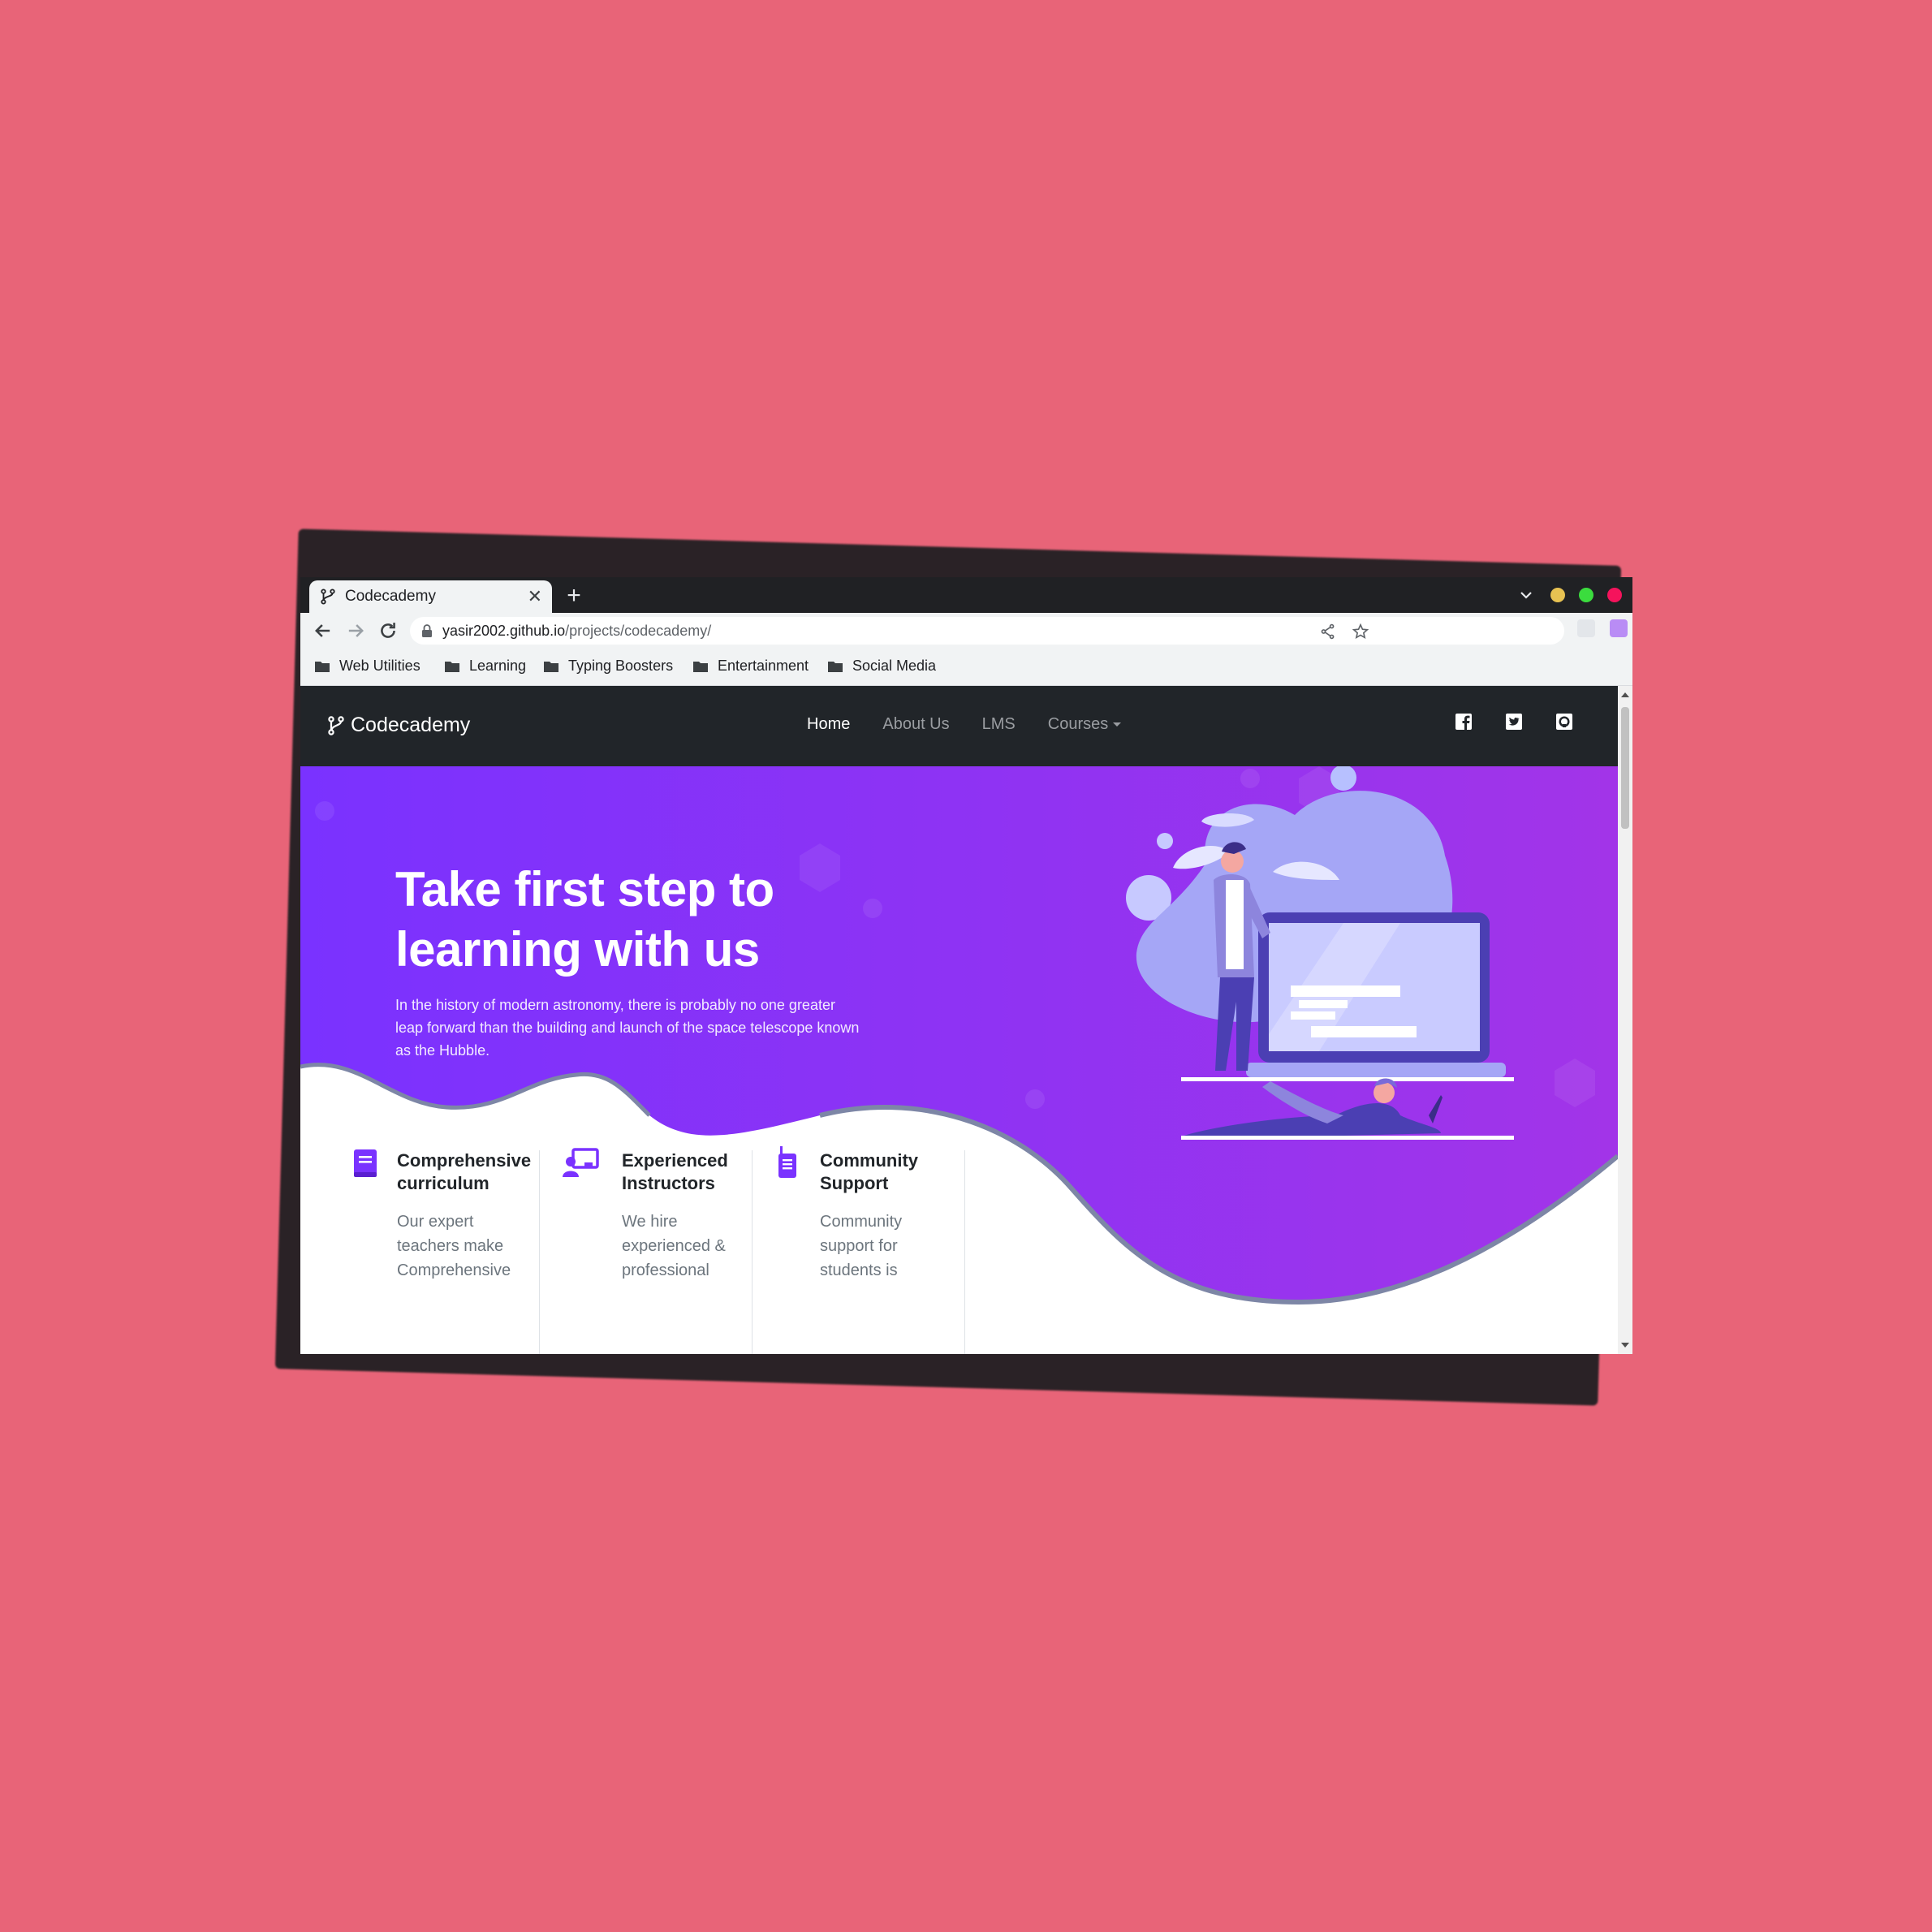 The image size is (1932, 1932). Describe the element at coordinates (1625, 768) in the screenshot. I see `scrollbar-thumb` at that location.